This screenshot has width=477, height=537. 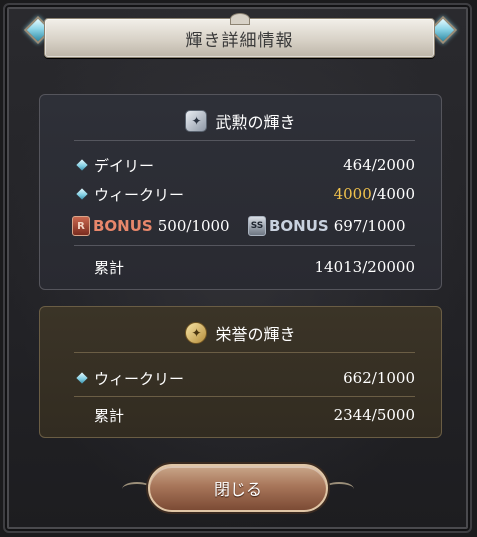 I want to click on bonus-red-value: 500/1000, so click(x=193, y=226).